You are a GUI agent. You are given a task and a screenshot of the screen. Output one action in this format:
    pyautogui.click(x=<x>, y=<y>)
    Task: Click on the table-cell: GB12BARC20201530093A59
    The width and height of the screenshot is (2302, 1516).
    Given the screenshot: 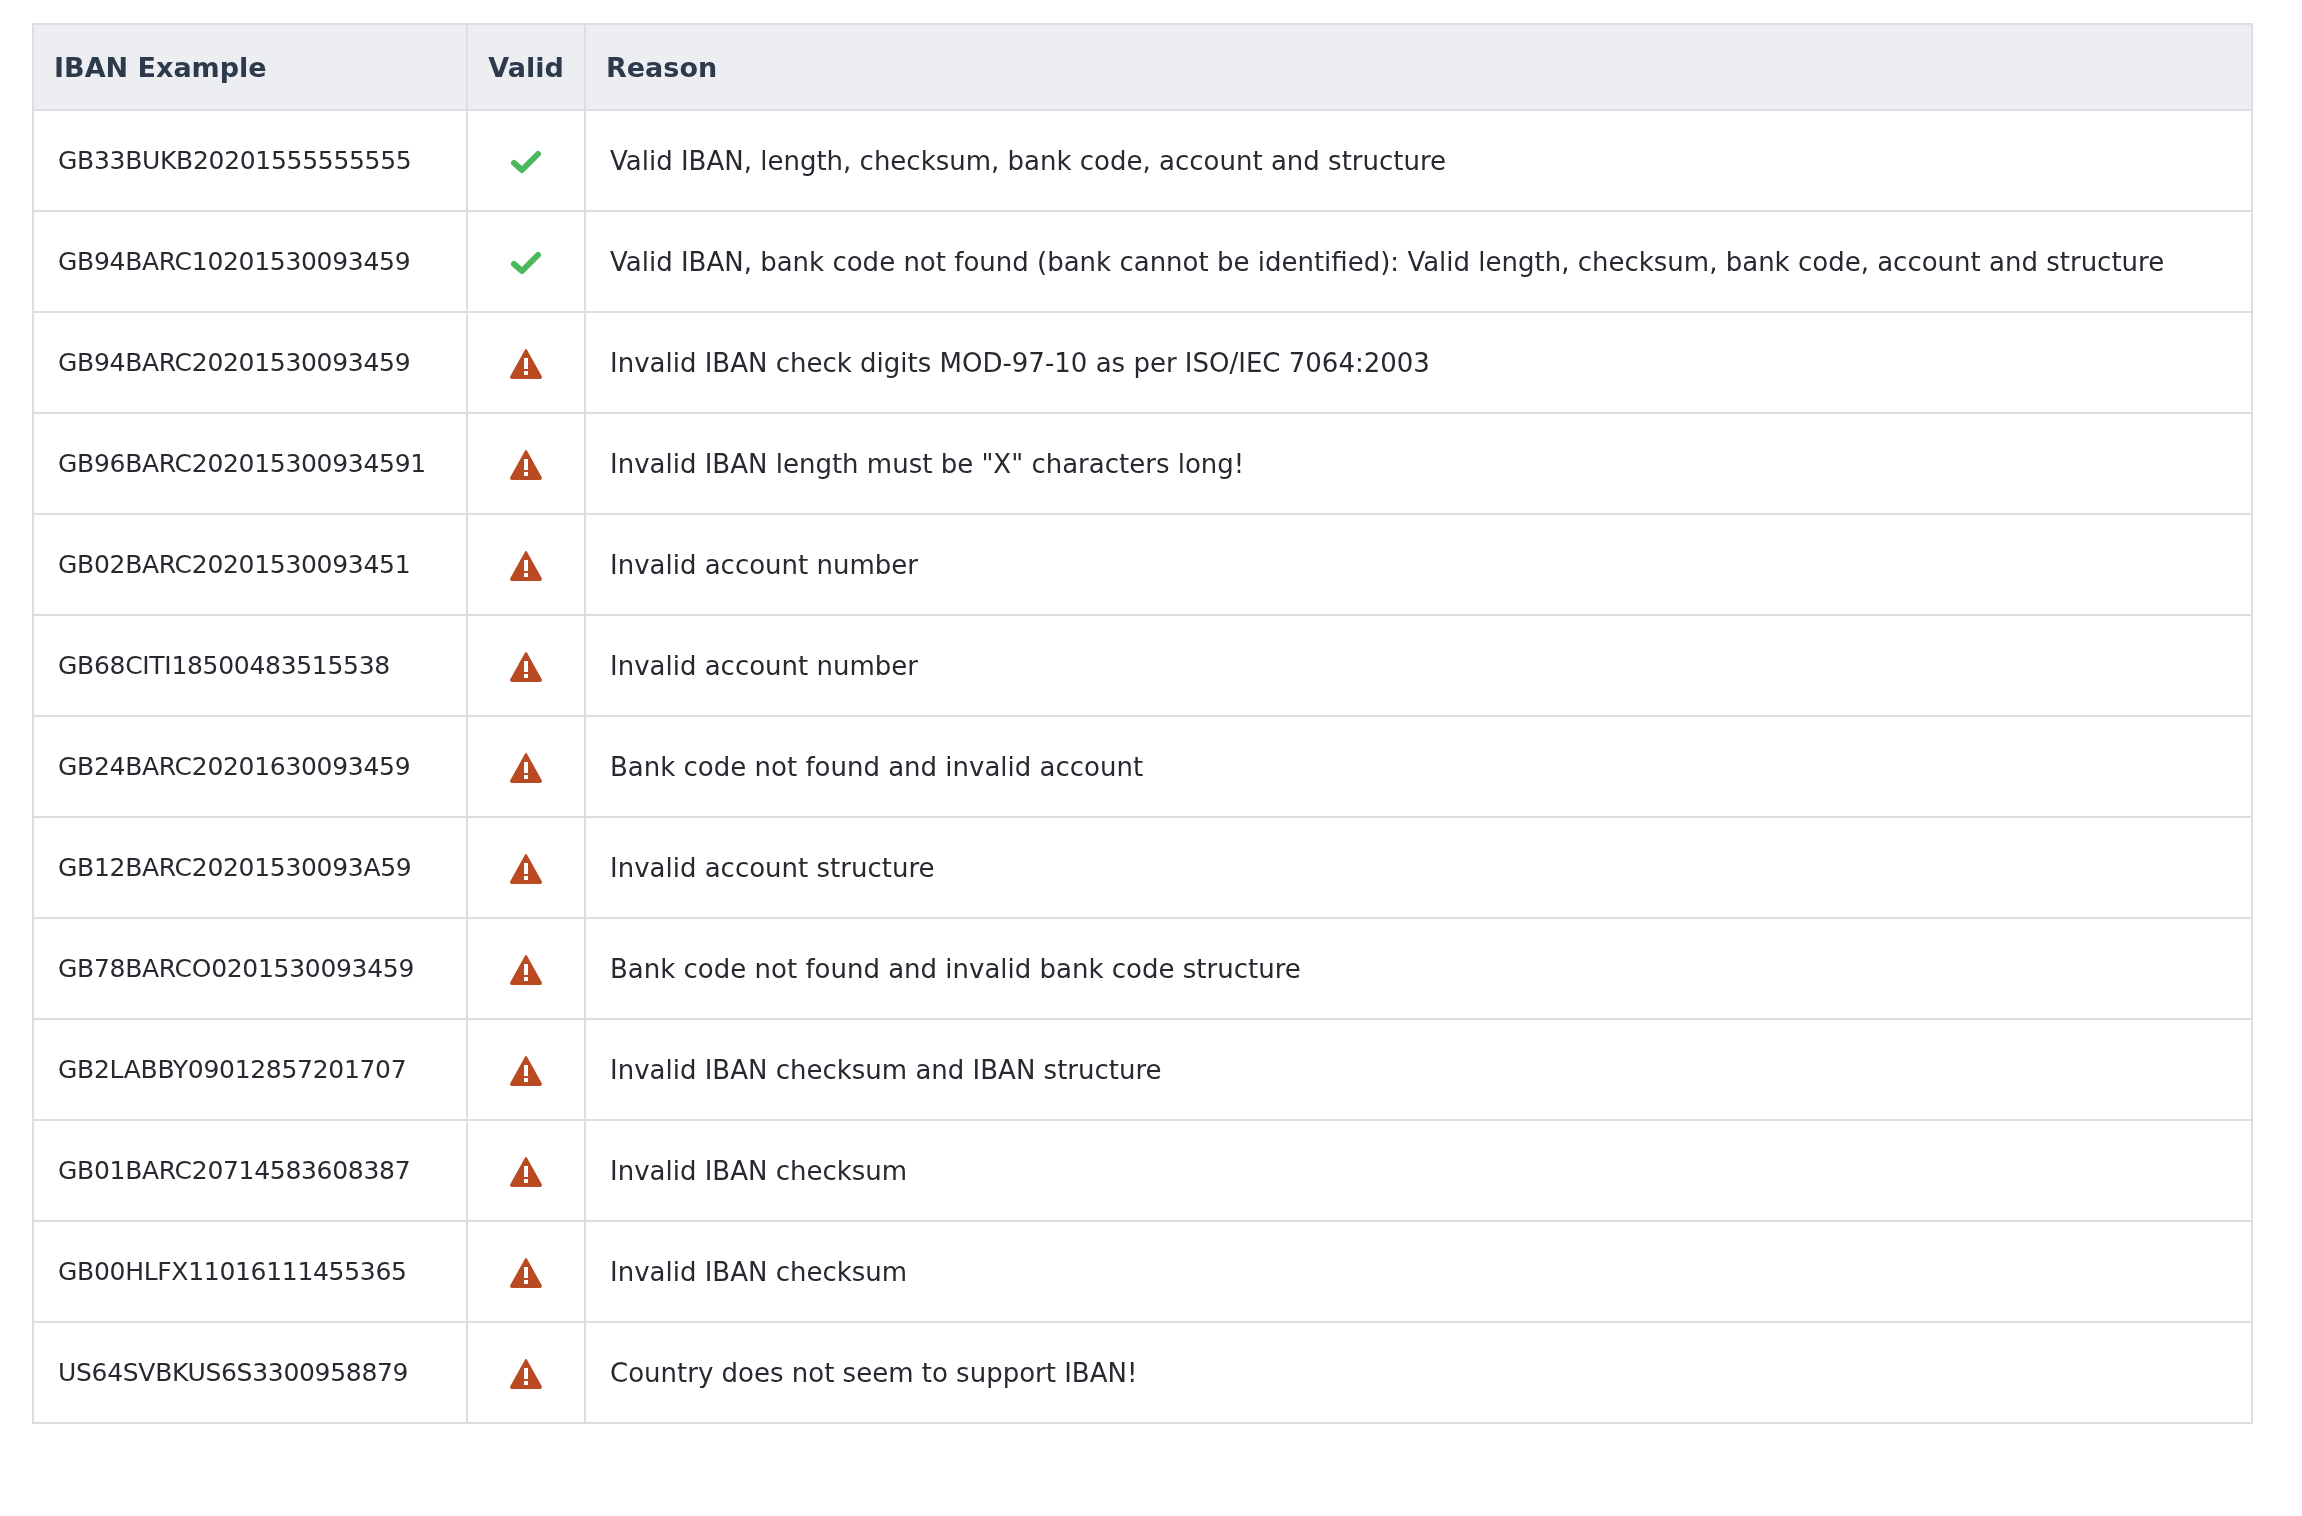 What is the action you would take?
    pyautogui.click(x=250, y=867)
    